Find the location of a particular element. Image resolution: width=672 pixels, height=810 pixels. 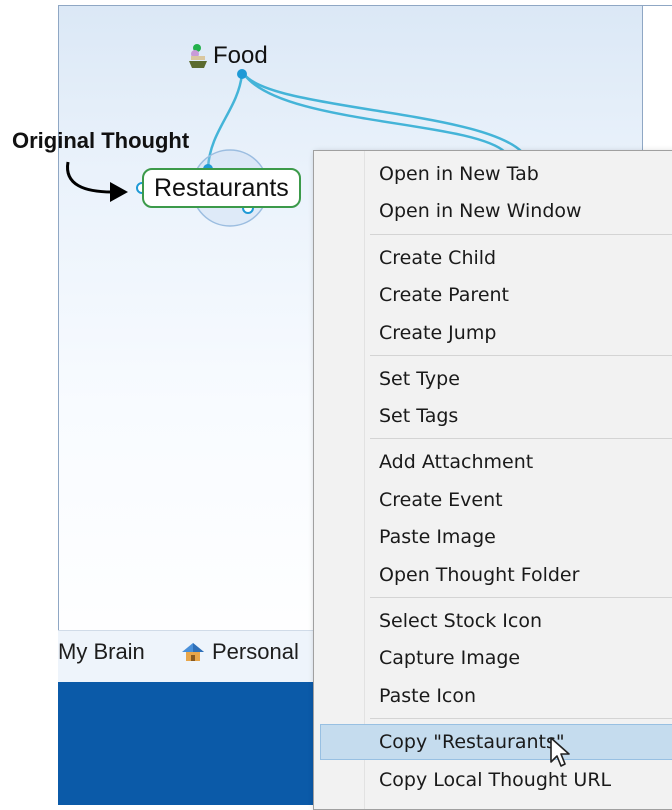

menu-item-open-new-window: Open in New Window is located at coordinates (493, 211).